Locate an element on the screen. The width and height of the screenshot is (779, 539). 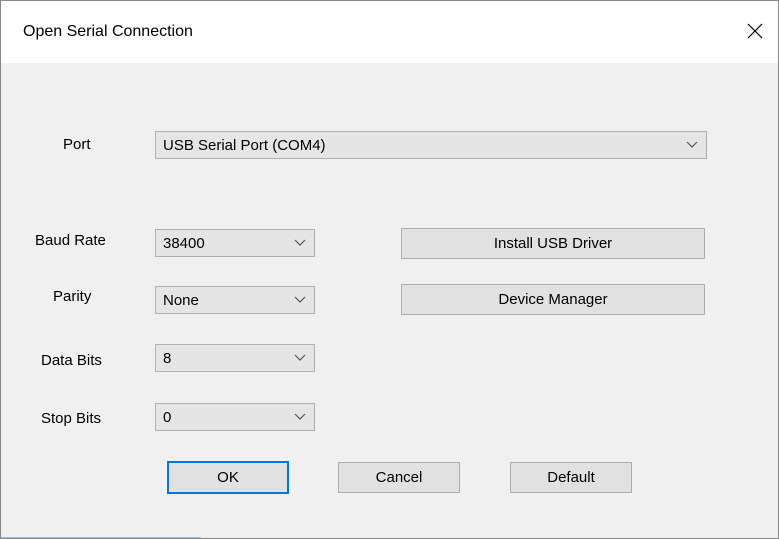
port-select: USB Serial Port (COM4) is located at coordinates (431, 145).